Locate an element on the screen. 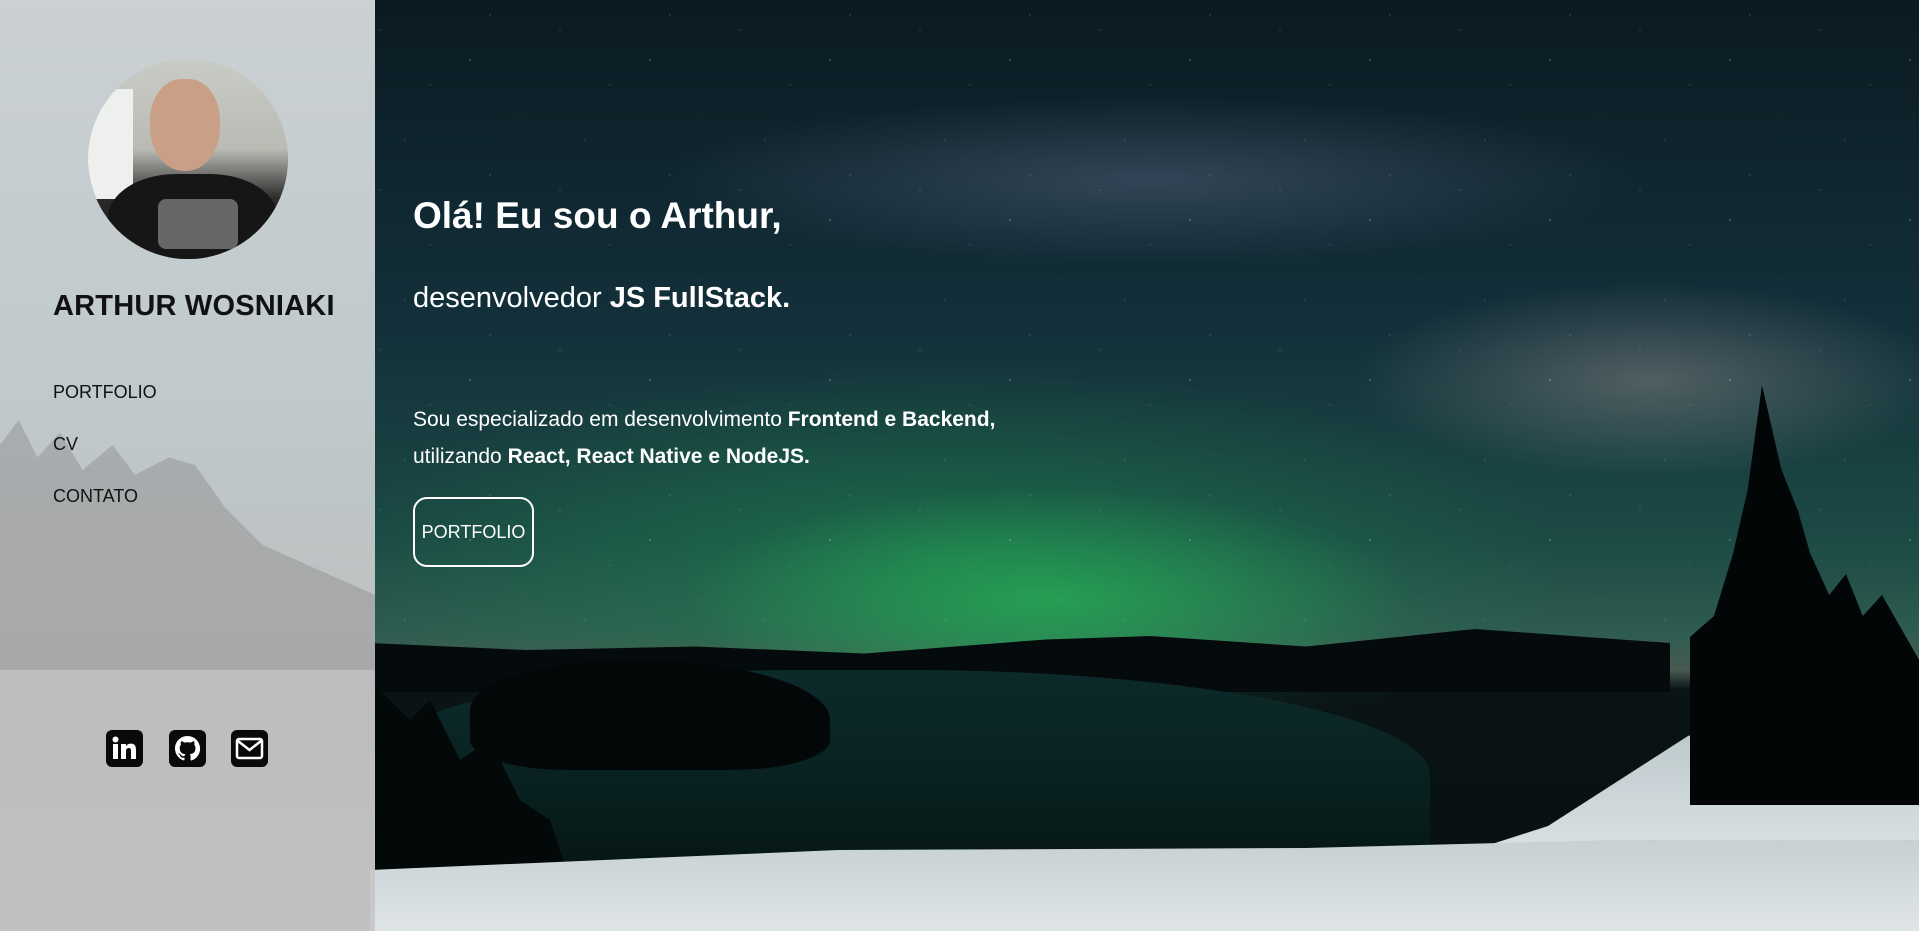 The height and width of the screenshot is (931, 1919). portfolio-button: PORTFOLIO is located at coordinates (473, 532).